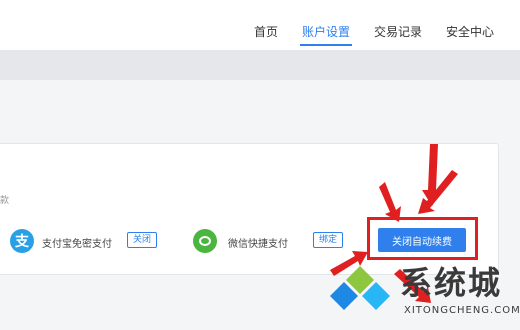 This screenshot has height=330, width=520. What do you see at coordinates (398, 25) in the screenshot?
I see `nav-item-transactions: 交易记录` at bounding box center [398, 25].